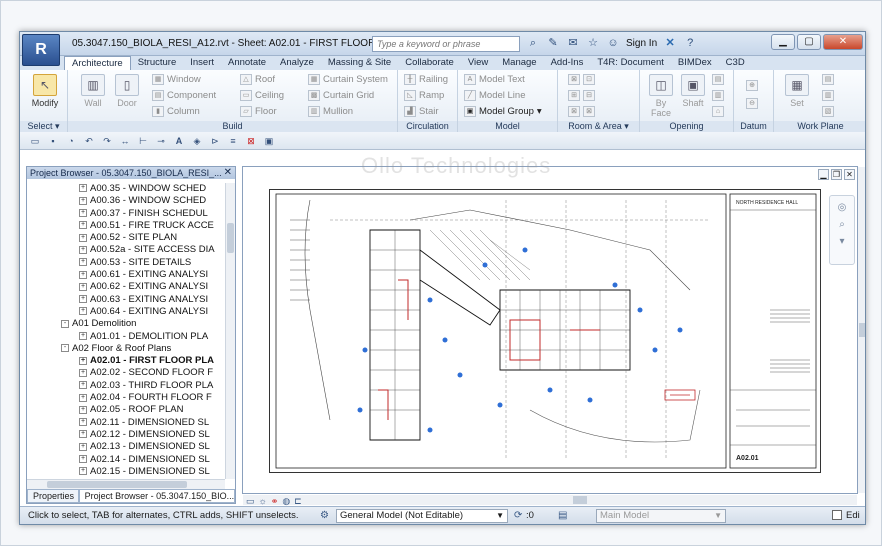 The height and width of the screenshot is (546, 882). What do you see at coordinates (126, 263) in the screenshot?
I see `browser-item: + A00.53 - SITE DETAILS` at bounding box center [126, 263].